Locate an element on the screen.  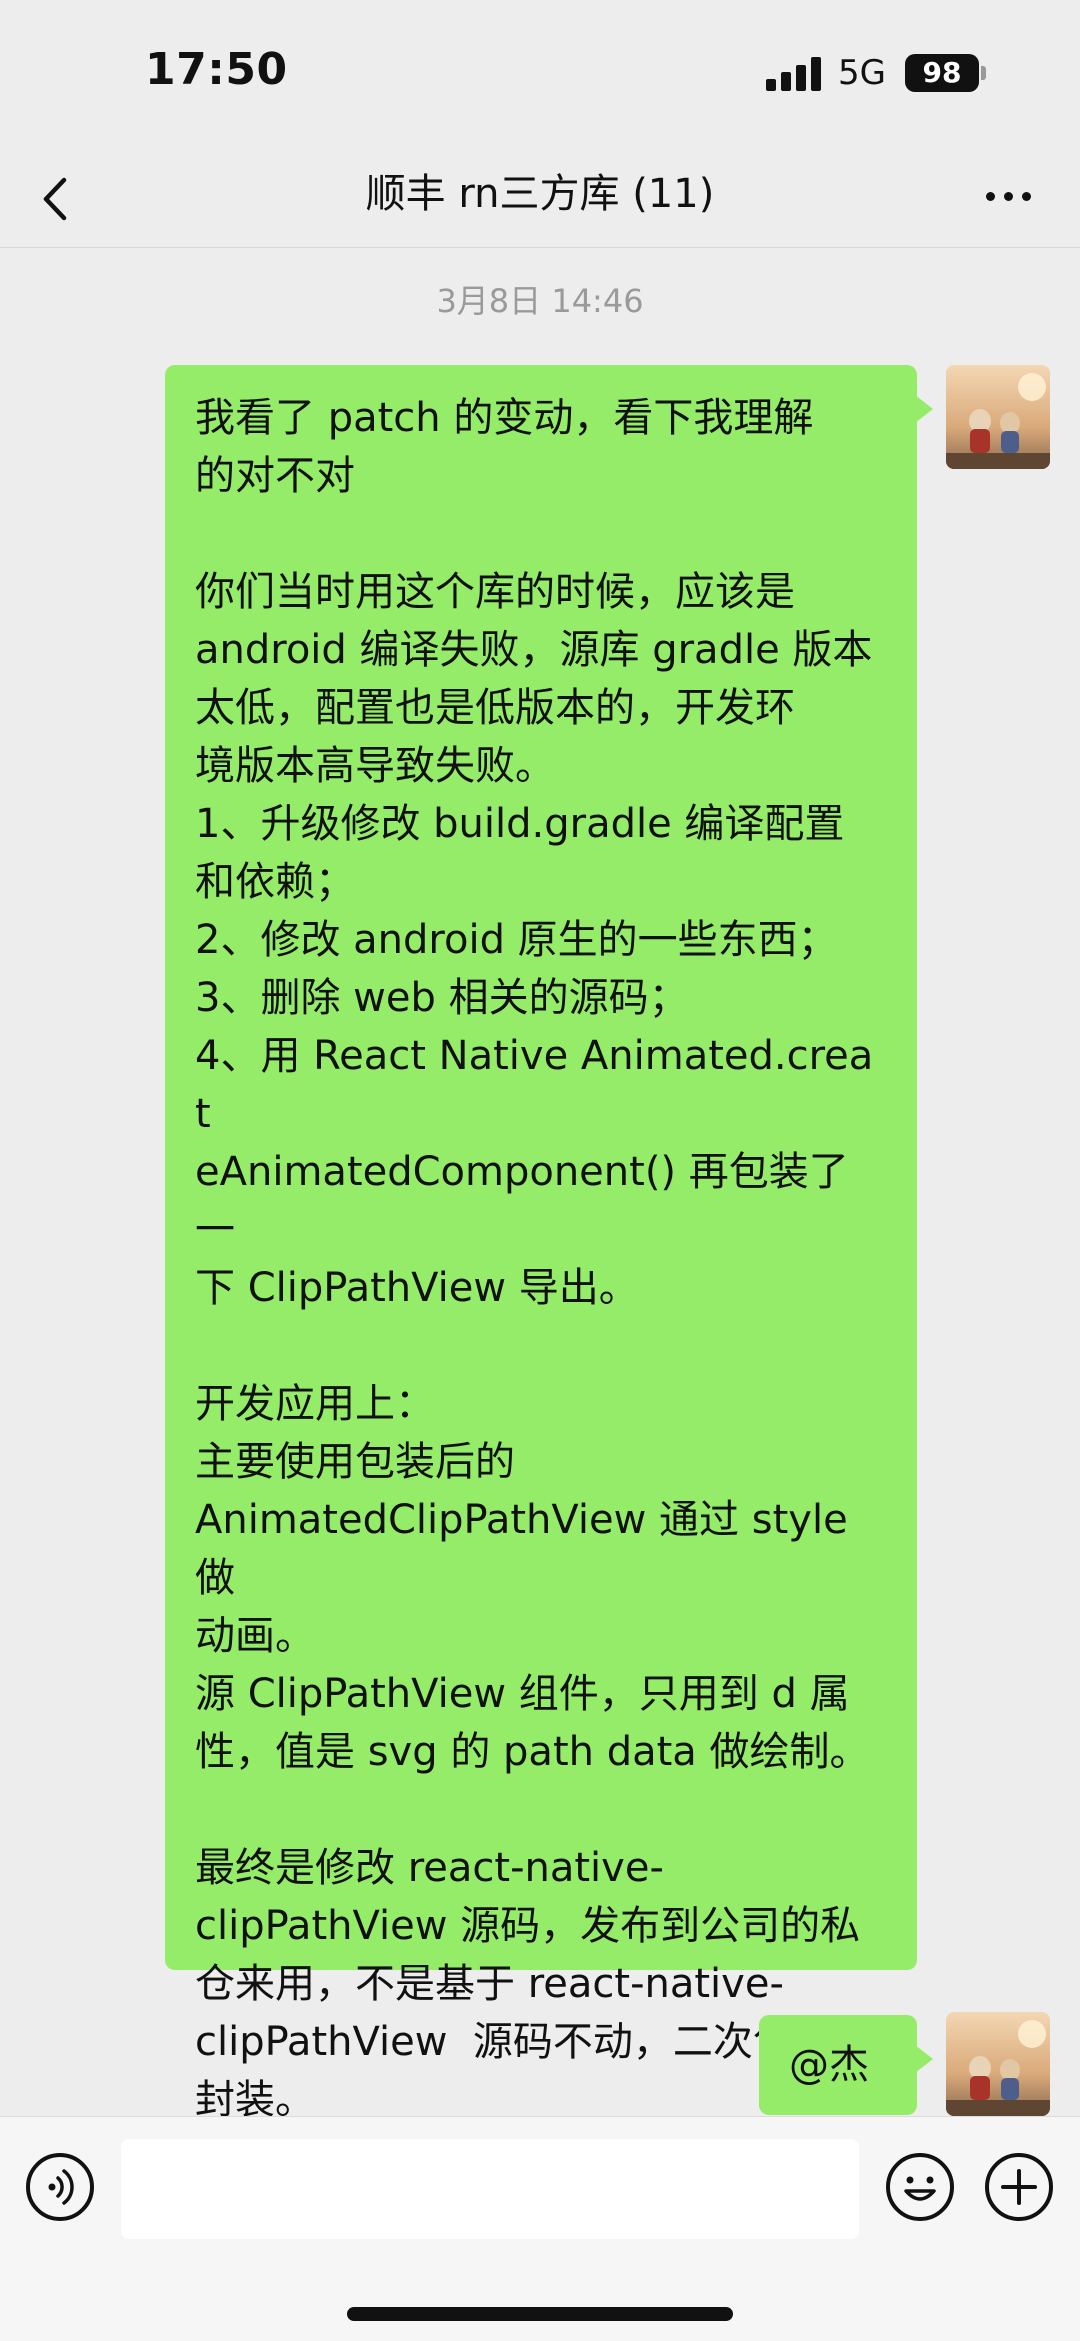
home-indicator is located at coordinates (540, 2314).